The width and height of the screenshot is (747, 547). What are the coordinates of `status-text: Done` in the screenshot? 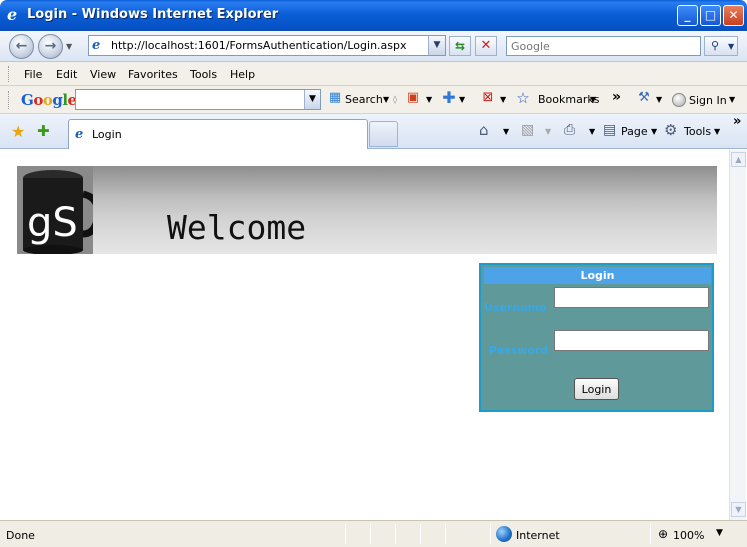 It's located at (20, 535).